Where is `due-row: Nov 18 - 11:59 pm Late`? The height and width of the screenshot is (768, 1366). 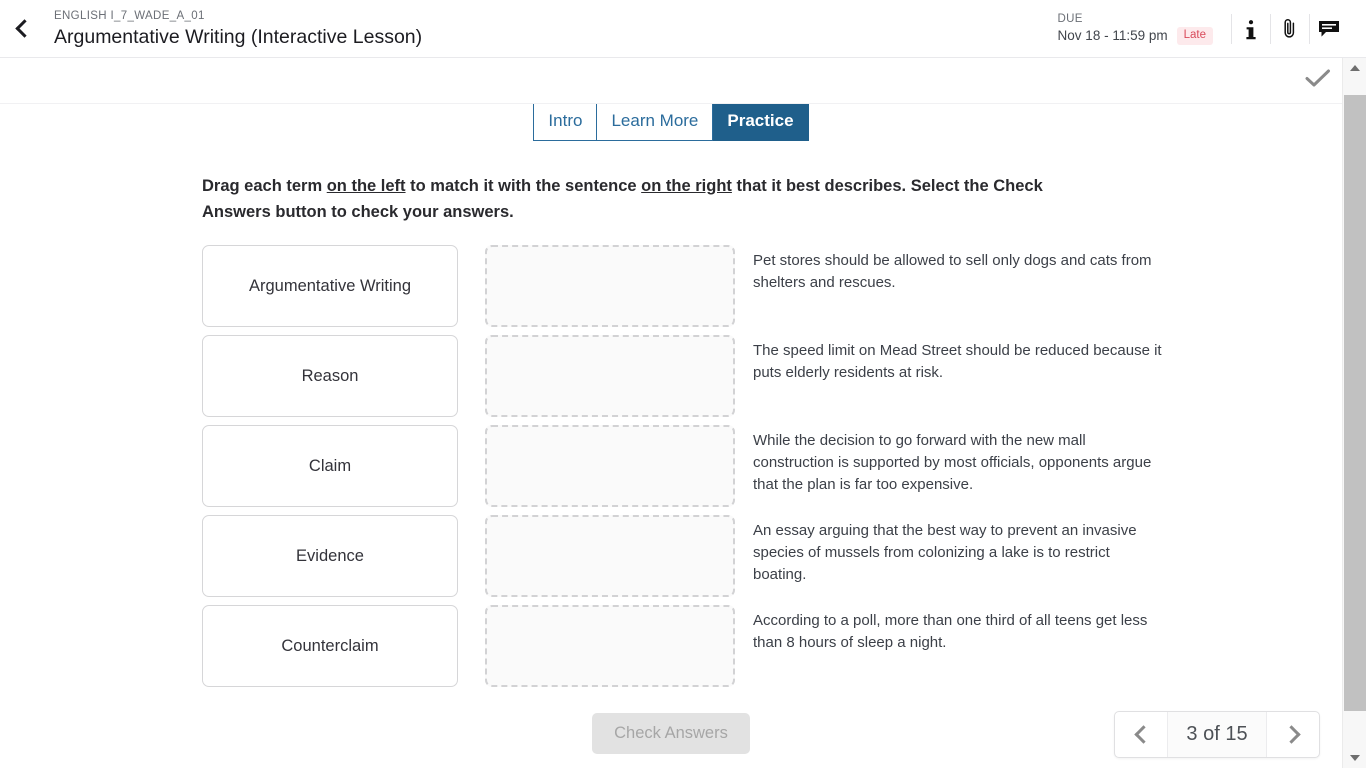 due-row: Nov 18 - 11:59 pm Late is located at coordinates (1135, 36).